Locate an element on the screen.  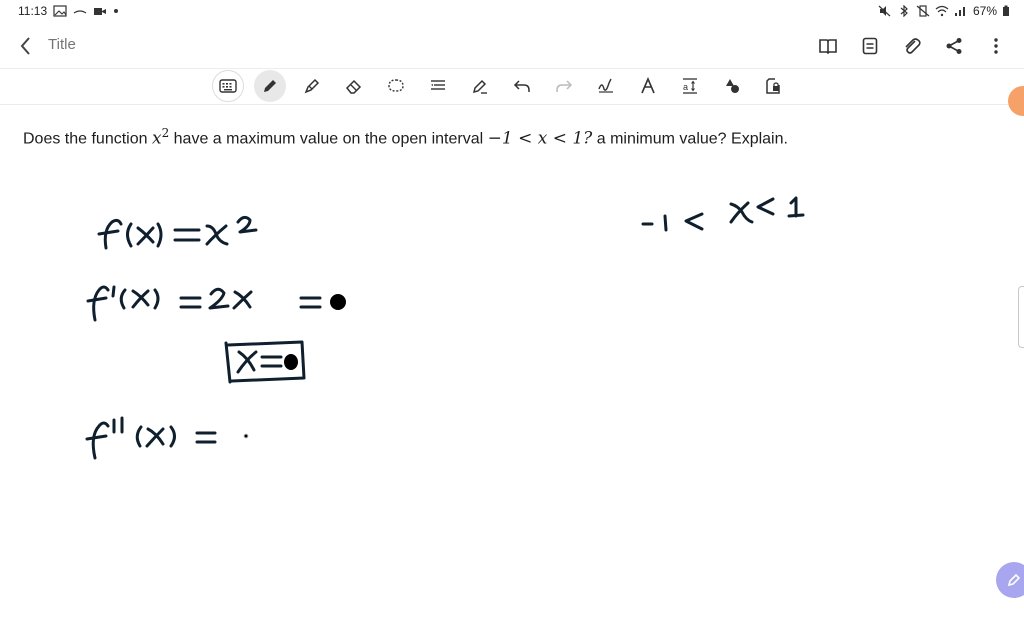
more-icon is located at coordinates (996, 46).